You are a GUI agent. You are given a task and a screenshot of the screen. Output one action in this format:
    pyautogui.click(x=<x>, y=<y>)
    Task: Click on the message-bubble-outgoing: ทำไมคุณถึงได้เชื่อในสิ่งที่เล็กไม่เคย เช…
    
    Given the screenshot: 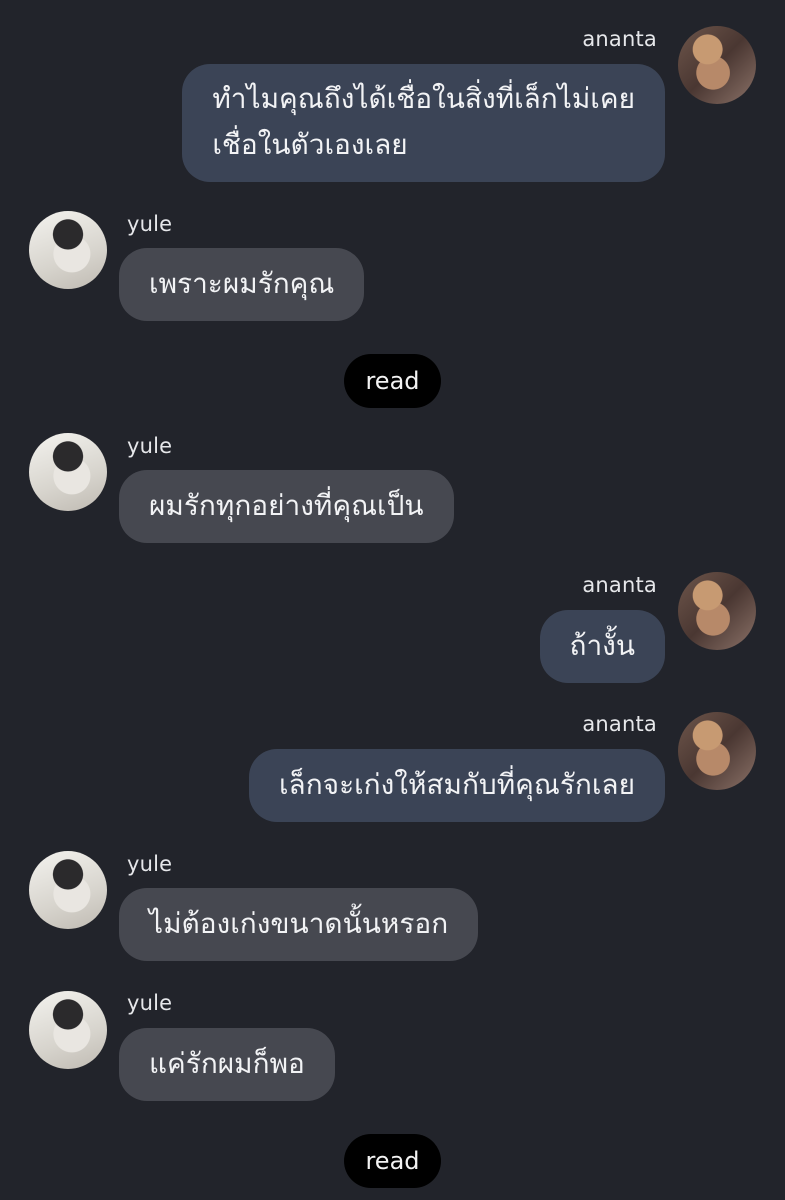 What is the action you would take?
    pyautogui.click(x=423, y=123)
    